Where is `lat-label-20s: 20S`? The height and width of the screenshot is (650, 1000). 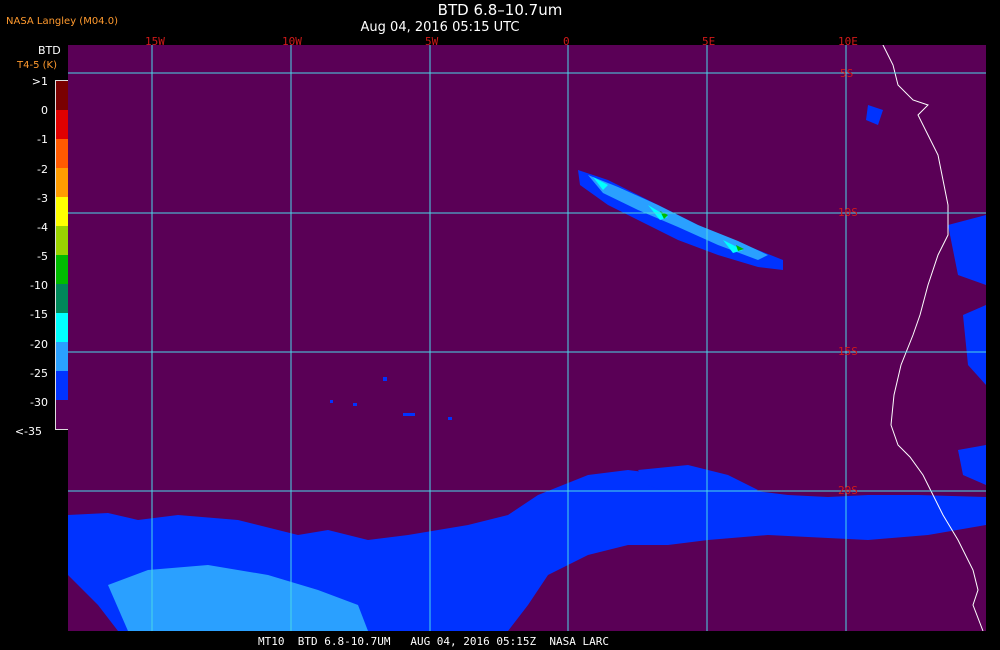
lat-label-20s: 20S is located at coordinates (848, 490).